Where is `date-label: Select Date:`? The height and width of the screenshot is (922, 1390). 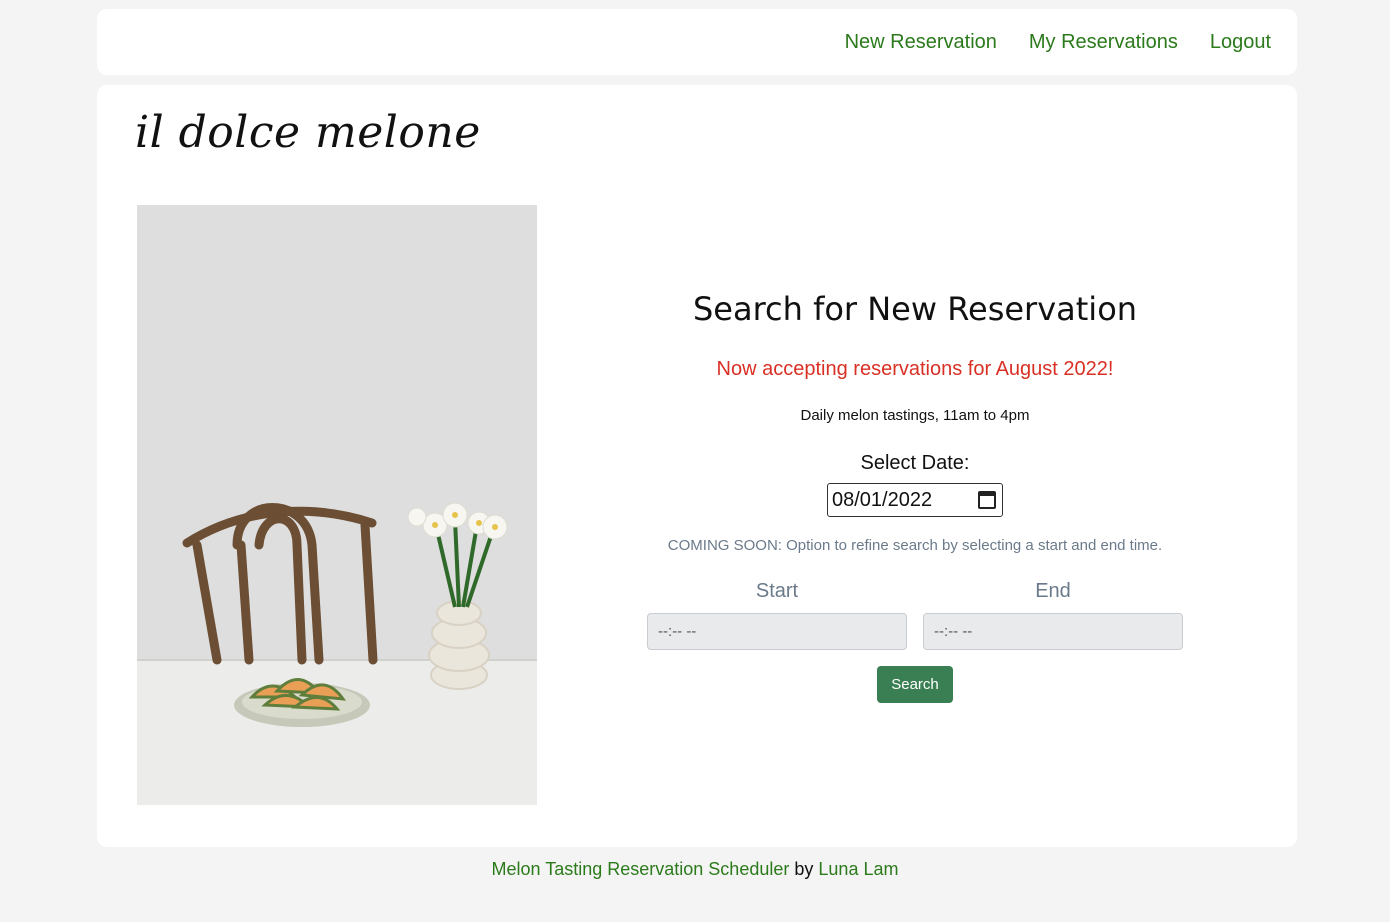 date-label: Select Date: is located at coordinates (915, 463).